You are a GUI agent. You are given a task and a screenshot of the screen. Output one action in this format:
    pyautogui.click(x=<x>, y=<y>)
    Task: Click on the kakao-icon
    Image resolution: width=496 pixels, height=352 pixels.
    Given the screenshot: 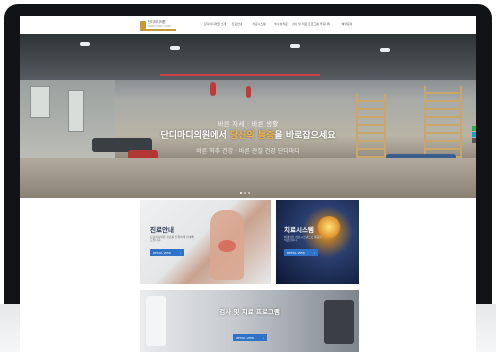 What is the action you would take?
    pyautogui.click(x=474, y=128)
    